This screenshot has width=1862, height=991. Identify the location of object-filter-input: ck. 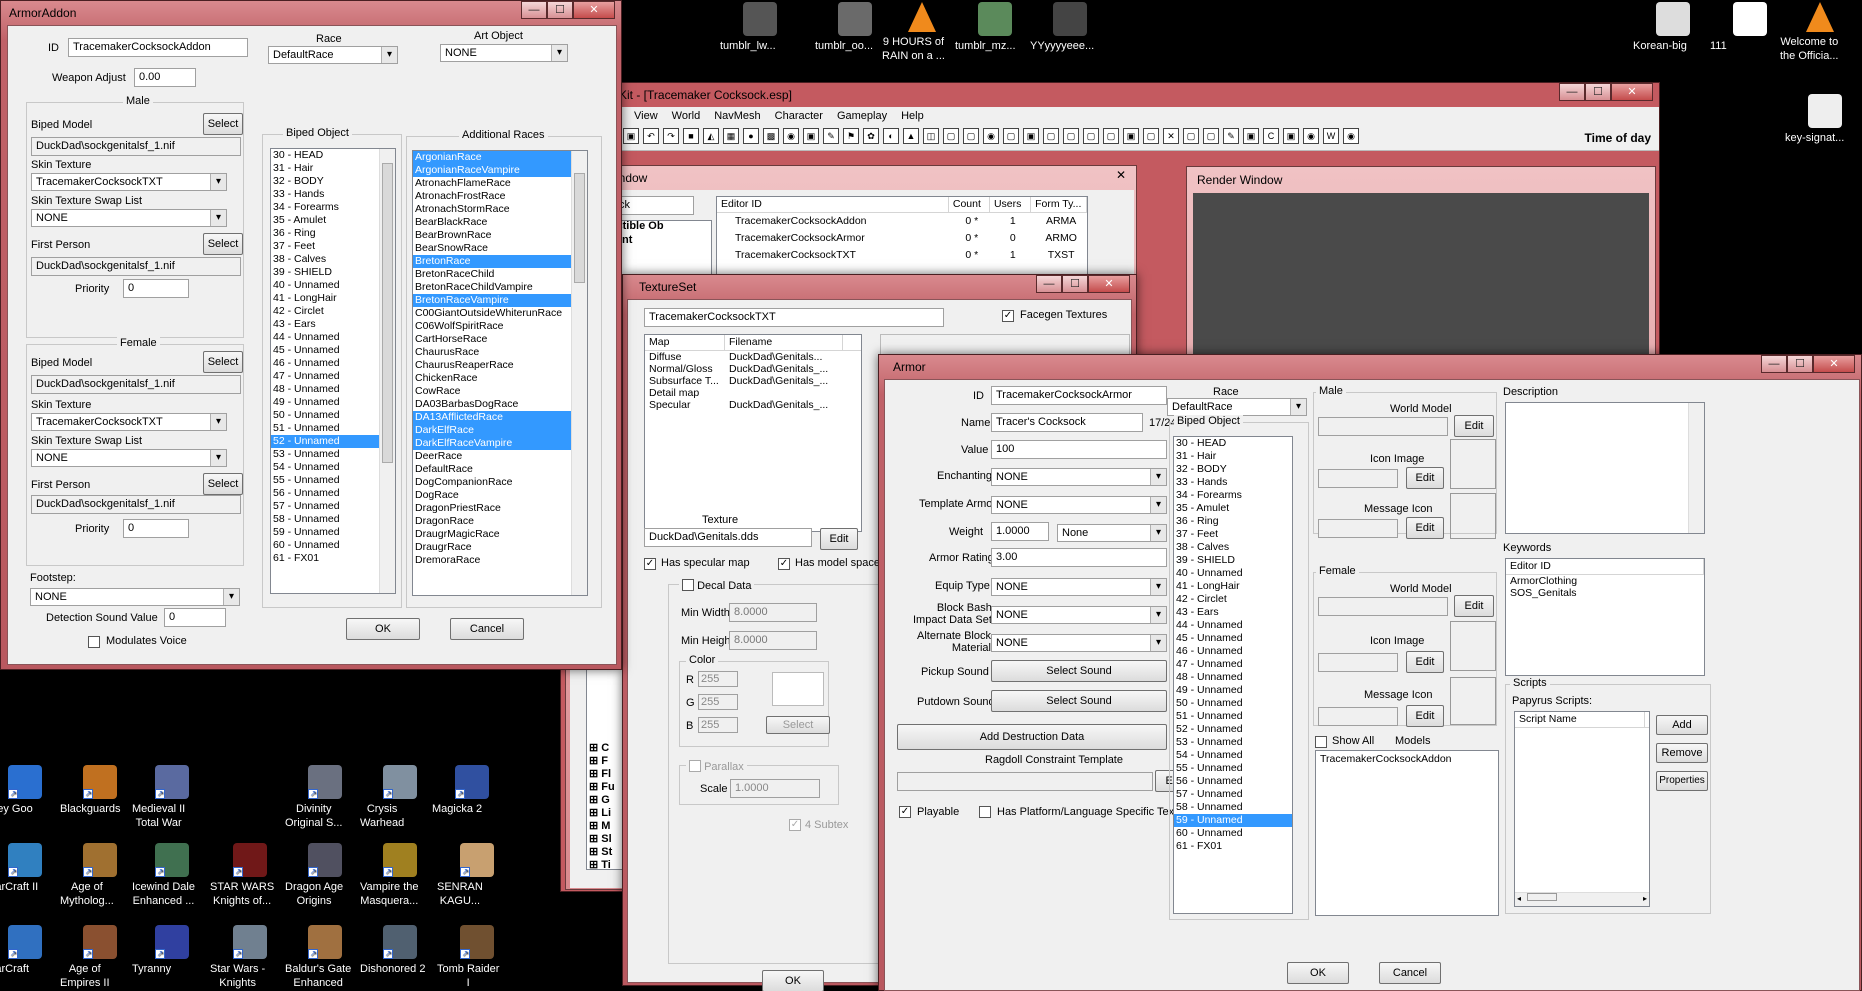
(654, 205).